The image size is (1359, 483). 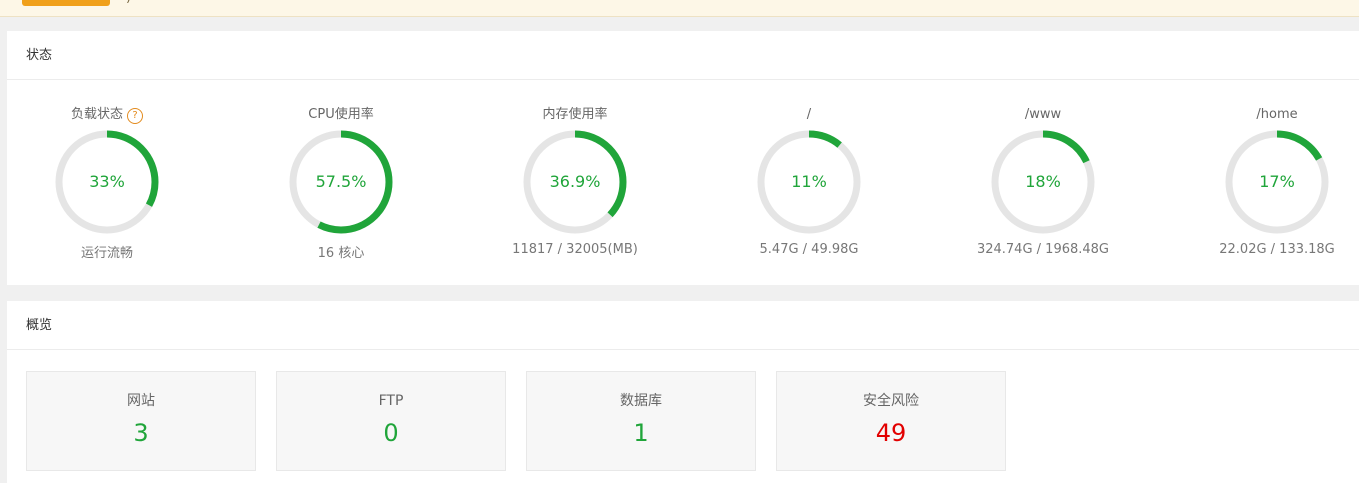 I want to click on gauge-percent: 36.9%, so click(x=575, y=181).